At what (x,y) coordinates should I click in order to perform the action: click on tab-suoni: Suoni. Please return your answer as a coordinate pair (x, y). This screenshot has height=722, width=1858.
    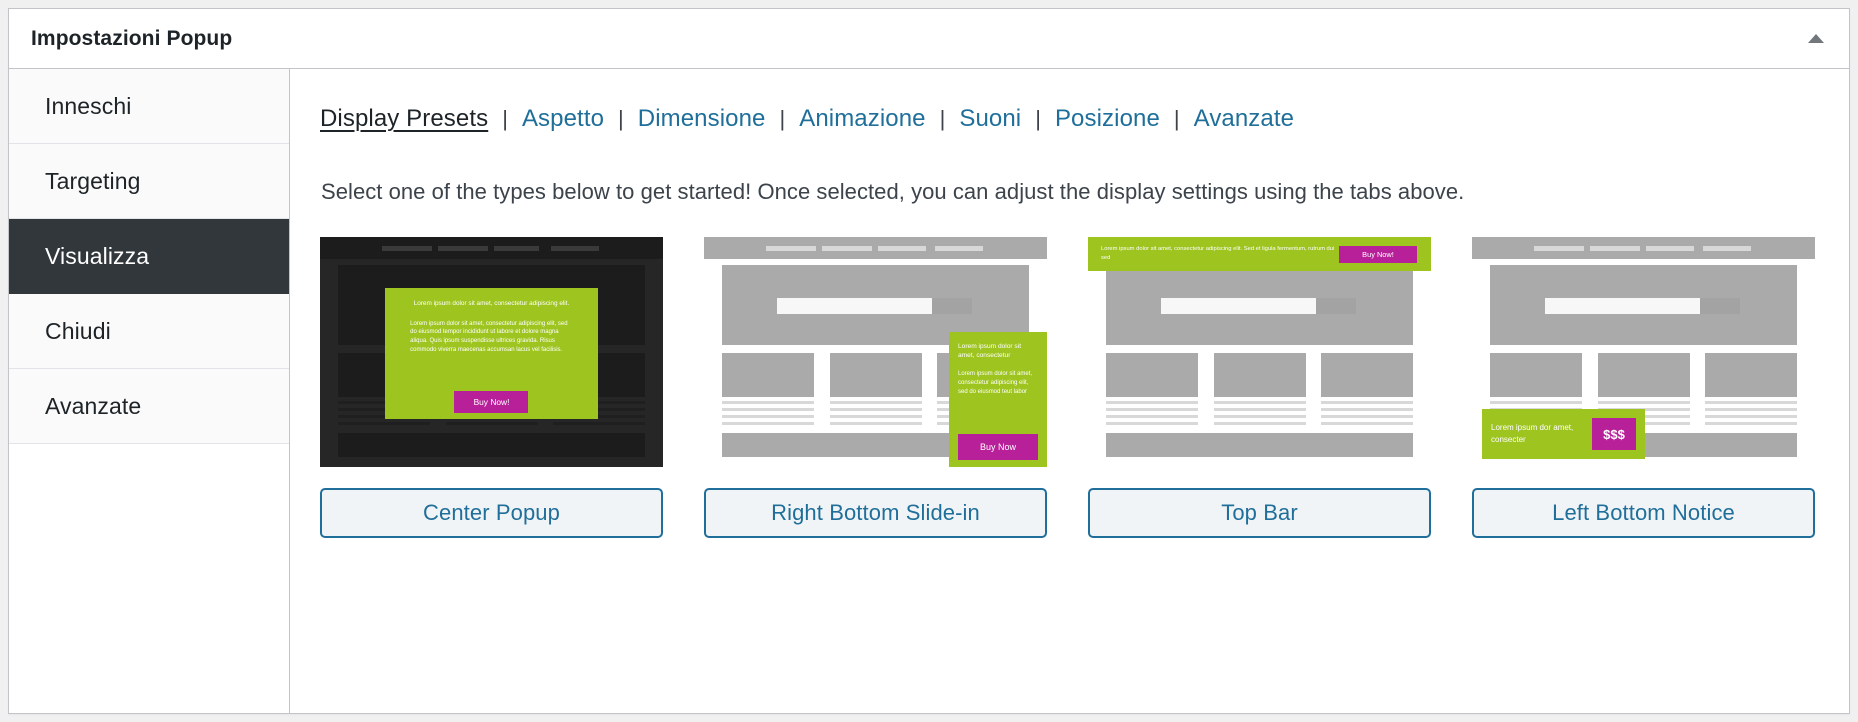
    Looking at the image, I should click on (990, 119).